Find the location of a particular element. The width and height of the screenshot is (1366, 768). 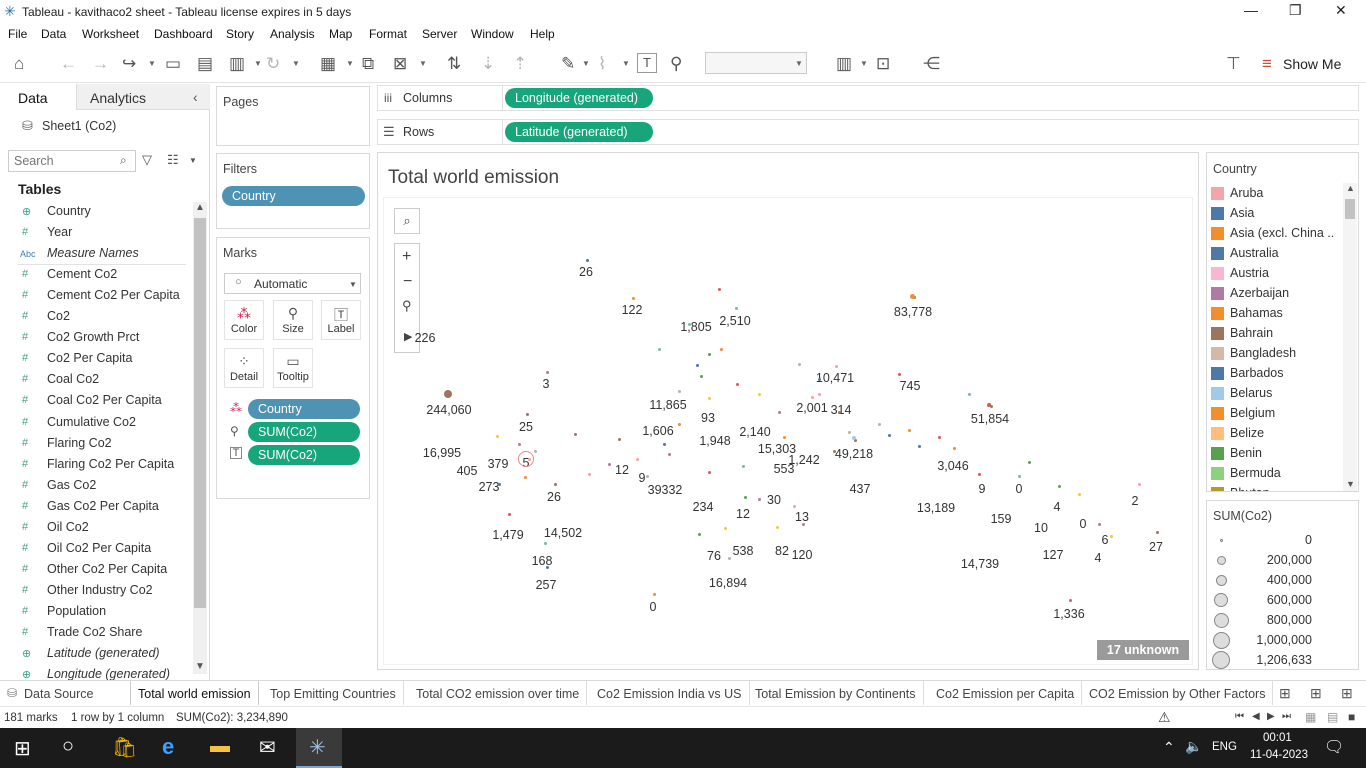

clock-date: 11-04-2023 is located at coordinates (1279, 755).